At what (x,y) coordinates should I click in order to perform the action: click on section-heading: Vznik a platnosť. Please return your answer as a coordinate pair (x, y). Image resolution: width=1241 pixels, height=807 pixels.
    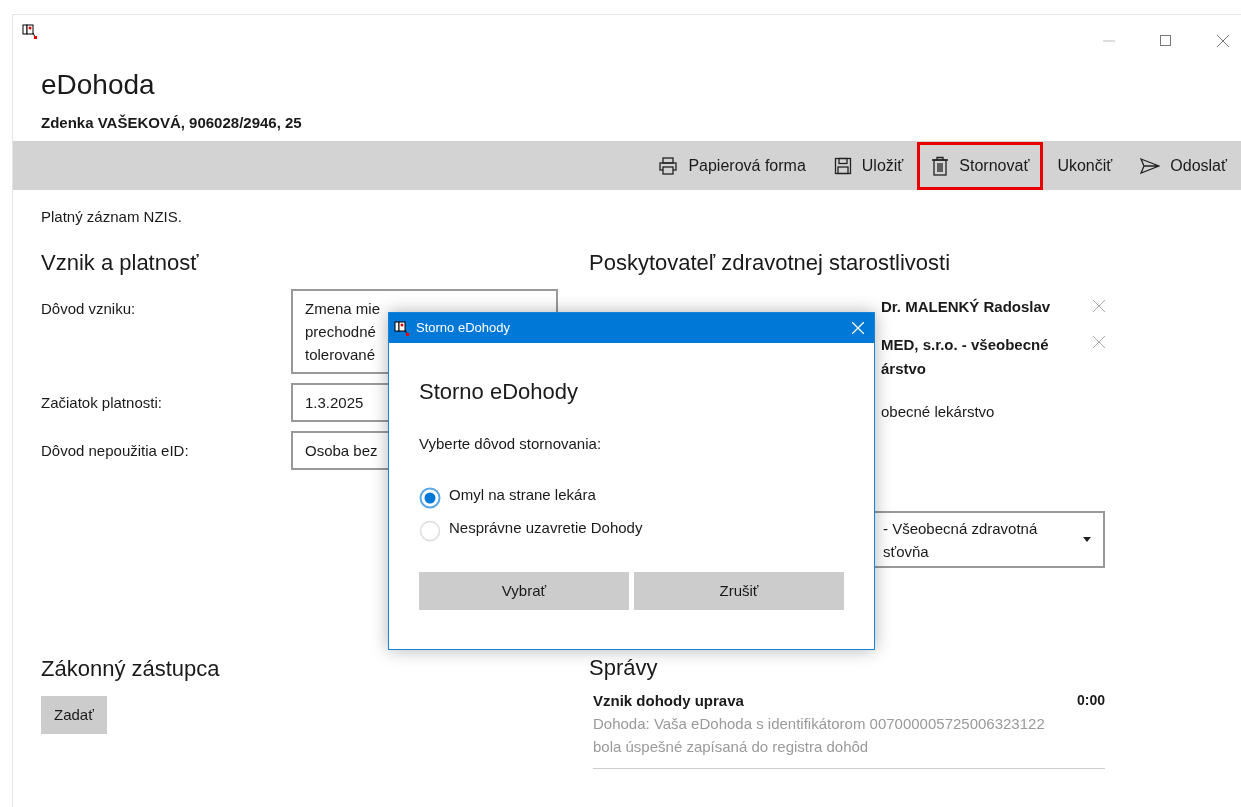
    Looking at the image, I should click on (120, 263).